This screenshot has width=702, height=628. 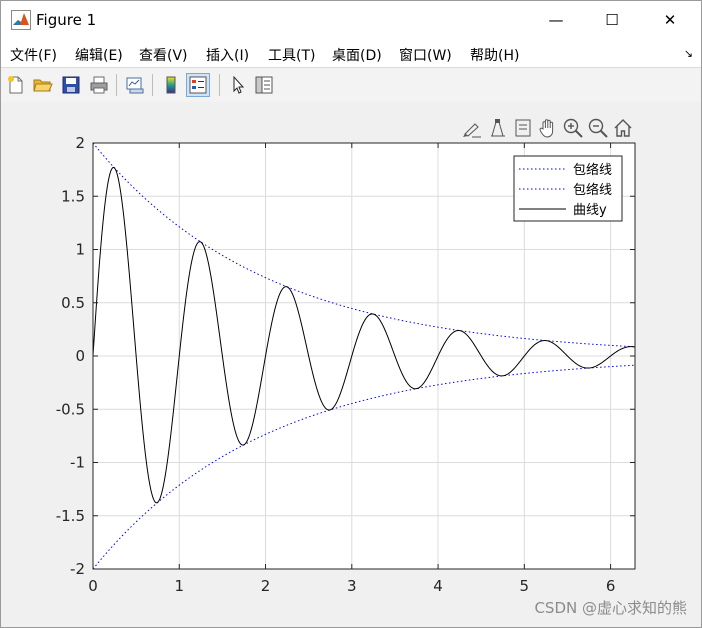 What do you see at coordinates (80, 250) in the screenshot?
I see `y-tick-label: 1` at bounding box center [80, 250].